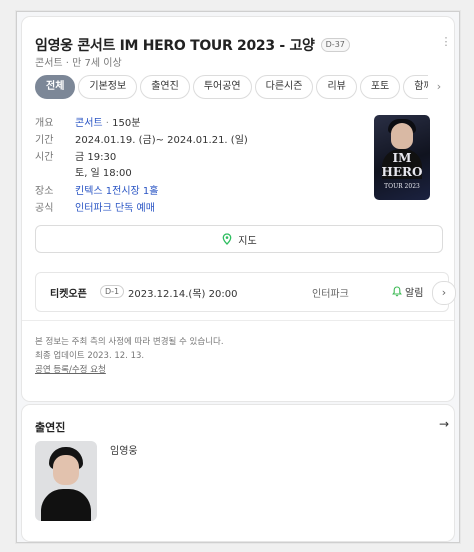 The width and height of the screenshot is (474, 552). I want to click on tab-reviews: 리뷰, so click(336, 87).